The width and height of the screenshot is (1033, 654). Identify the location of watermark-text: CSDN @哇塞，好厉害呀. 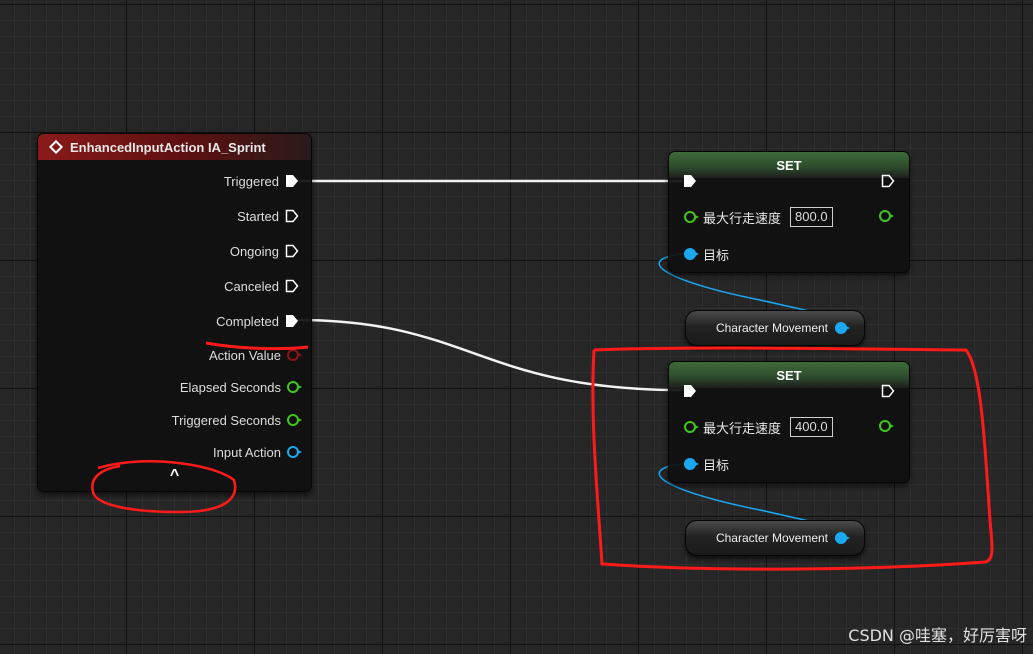
(937, 635).